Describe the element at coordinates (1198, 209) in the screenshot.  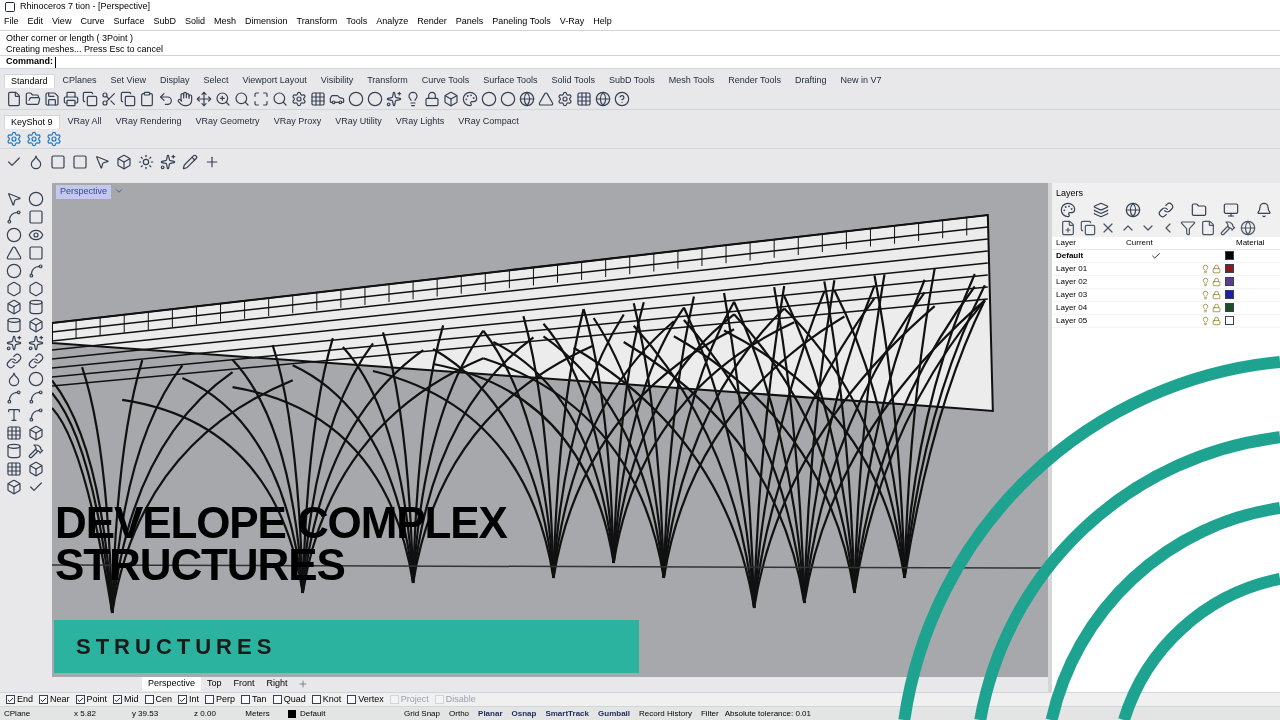
I see `folder-icon` at that location.